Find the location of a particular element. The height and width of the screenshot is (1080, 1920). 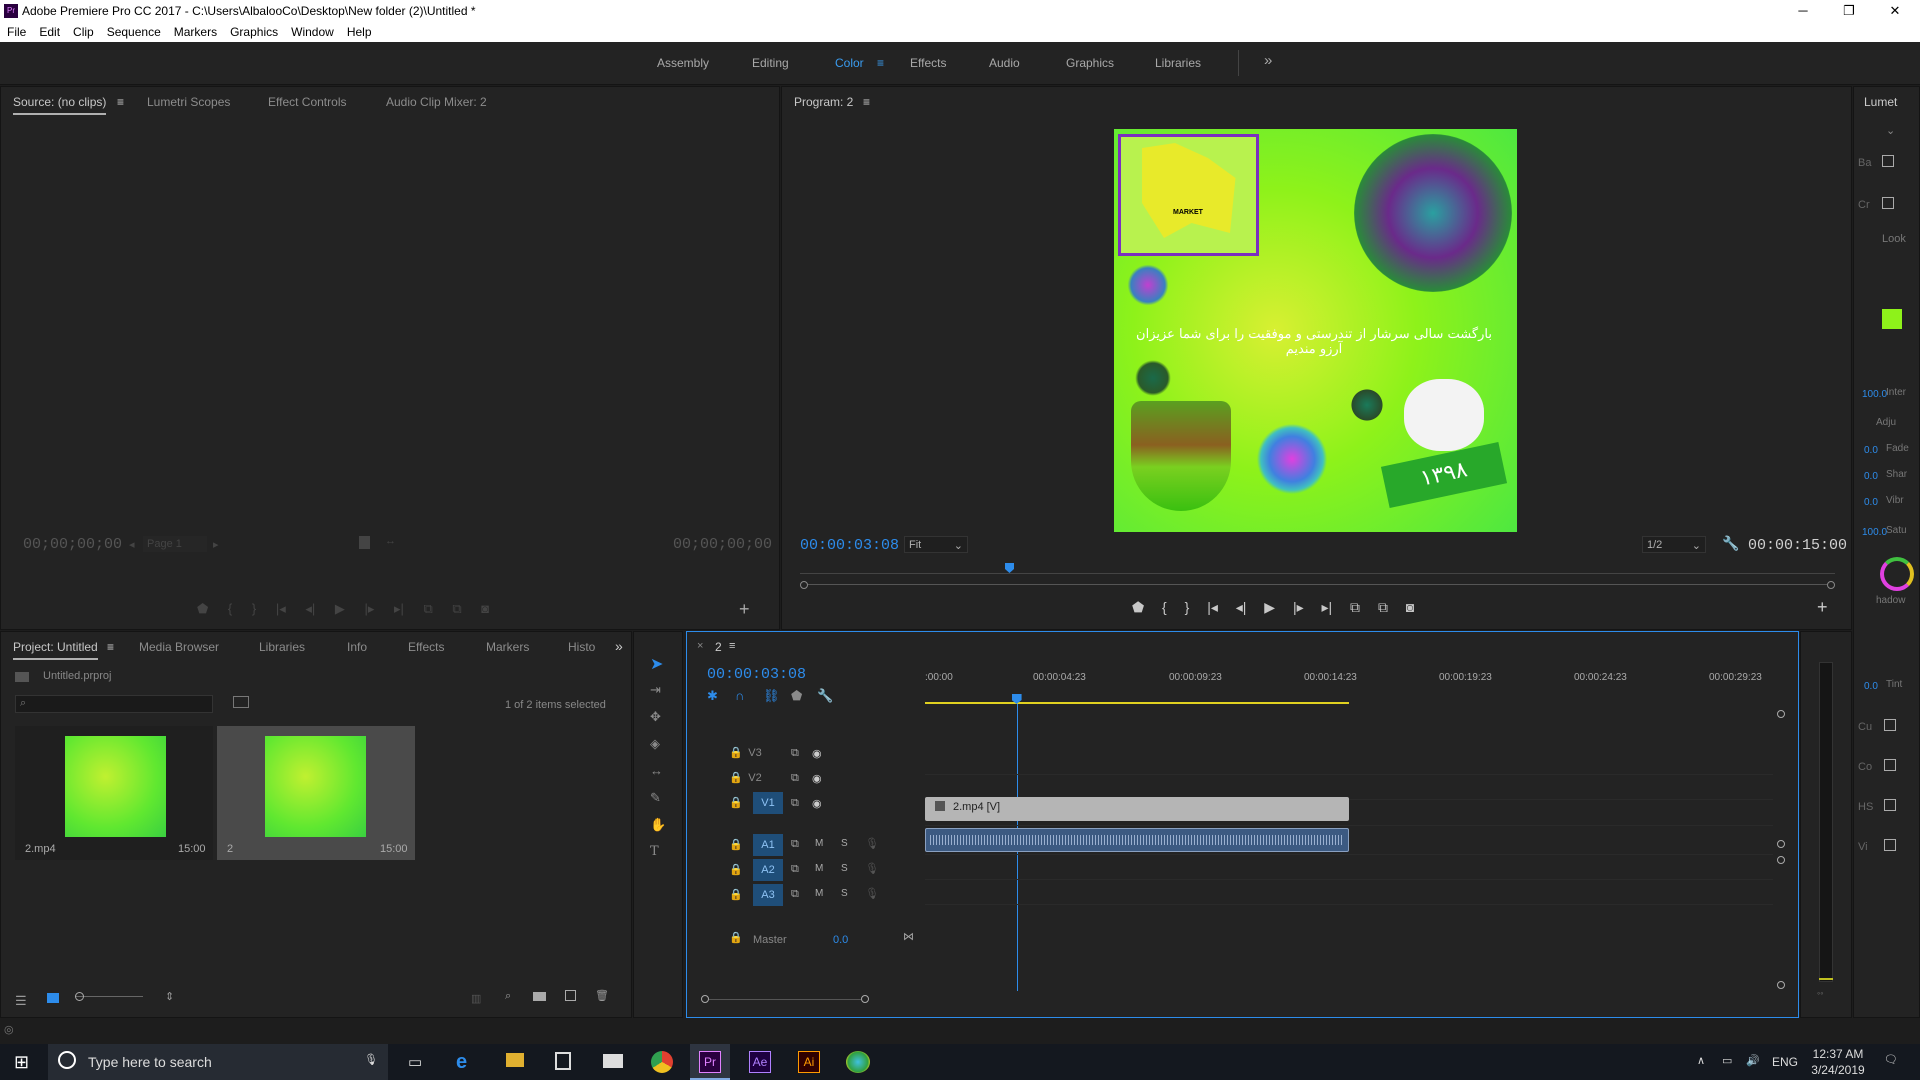

menu-file: File is located at coordinates (16, 30).